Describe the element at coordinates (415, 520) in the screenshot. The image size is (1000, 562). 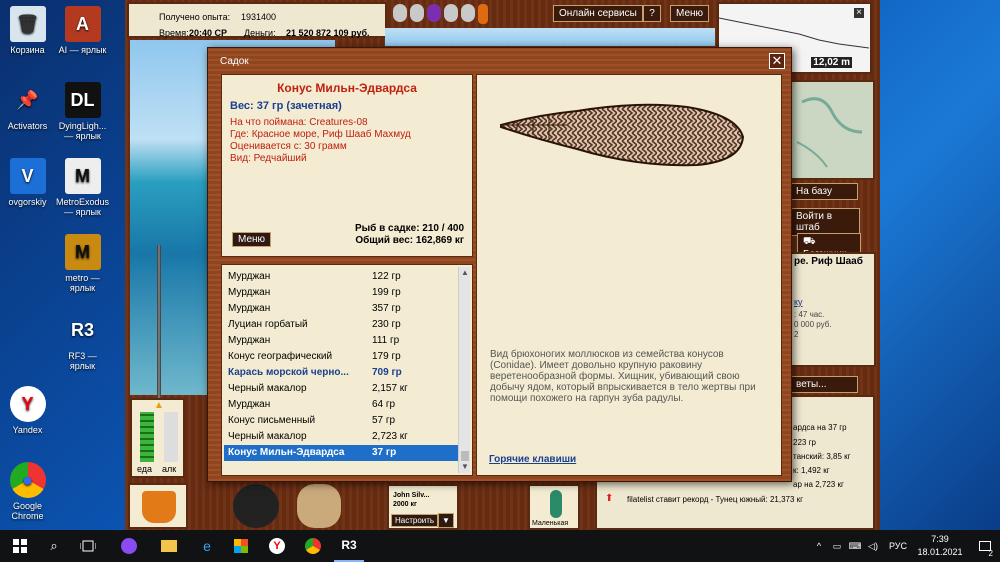
I see `configure-button: Настроить` at that location.